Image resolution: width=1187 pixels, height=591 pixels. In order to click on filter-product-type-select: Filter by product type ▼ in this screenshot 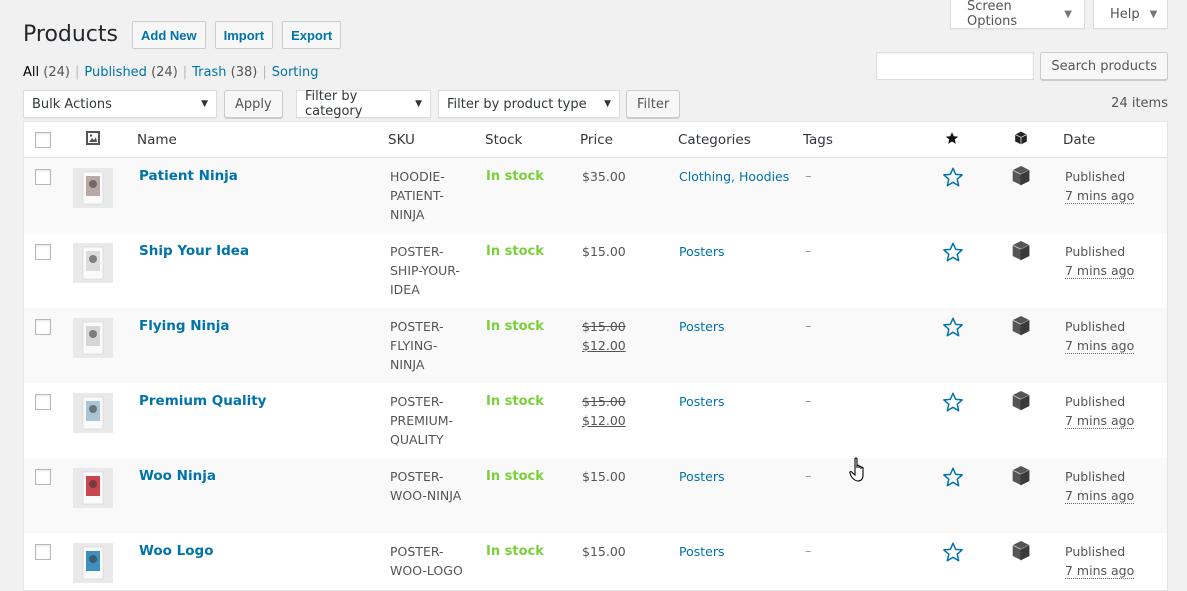, I will do `click(529, 104)`.